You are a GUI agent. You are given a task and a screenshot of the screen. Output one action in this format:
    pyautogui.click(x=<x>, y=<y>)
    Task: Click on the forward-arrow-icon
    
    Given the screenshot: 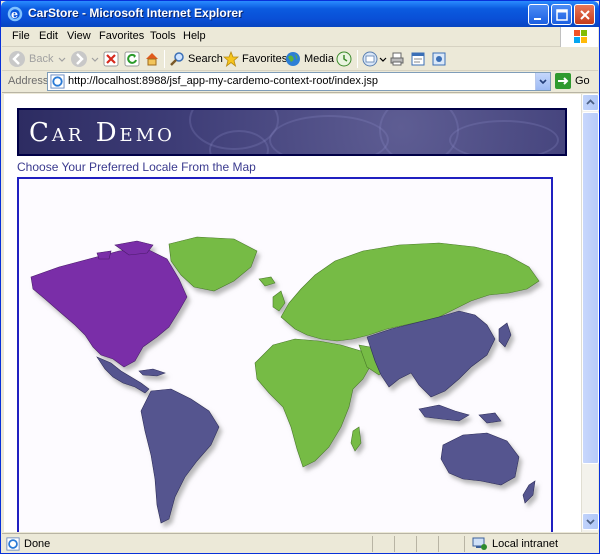 What is the action you would take?
    pyautogui.click(x=79, y=59)
    